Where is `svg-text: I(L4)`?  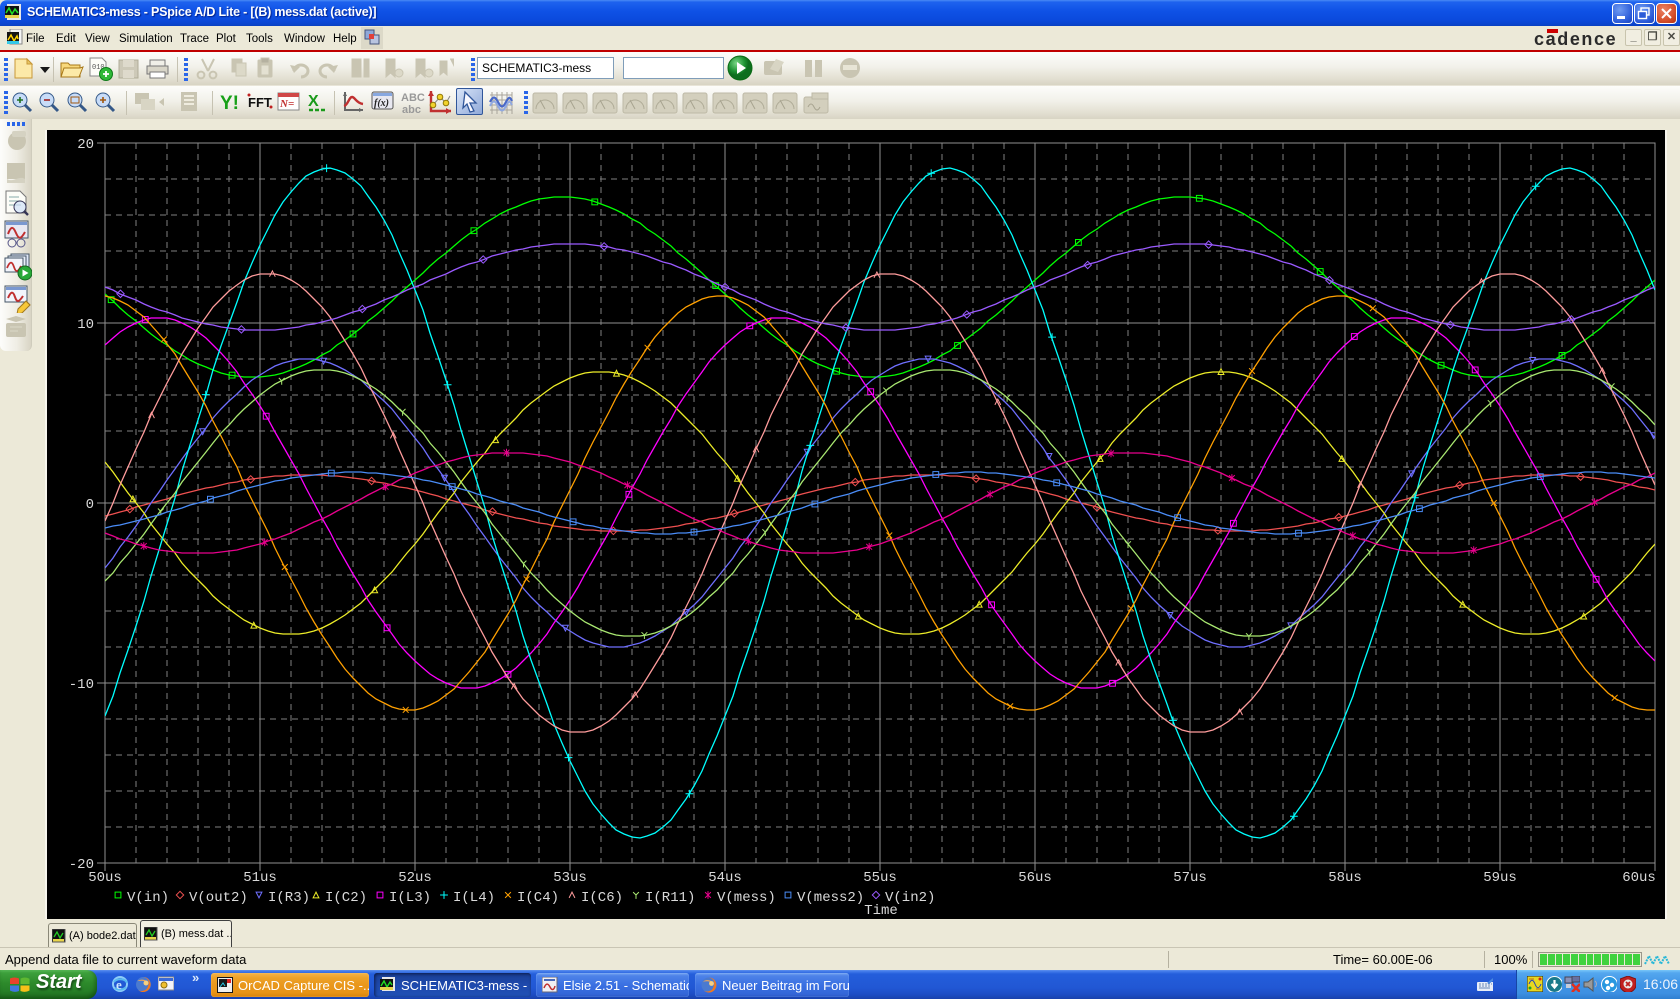
svg-text: I(L4) is located at coordinates (474, 898).